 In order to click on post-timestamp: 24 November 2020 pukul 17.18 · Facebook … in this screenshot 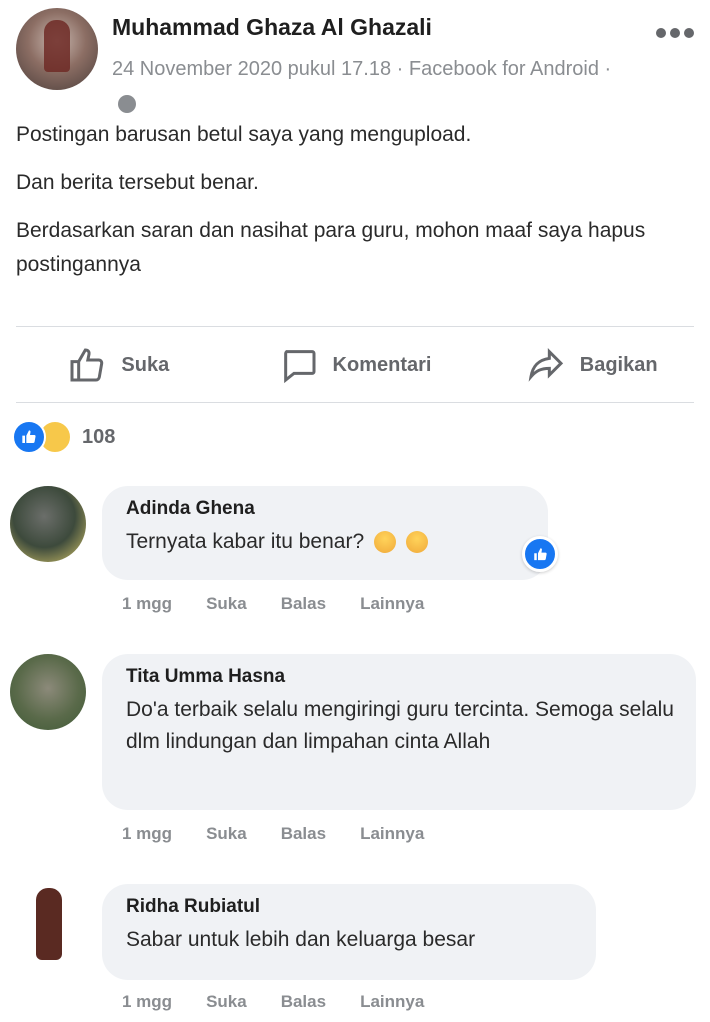, I will do `click(361, 69)`.